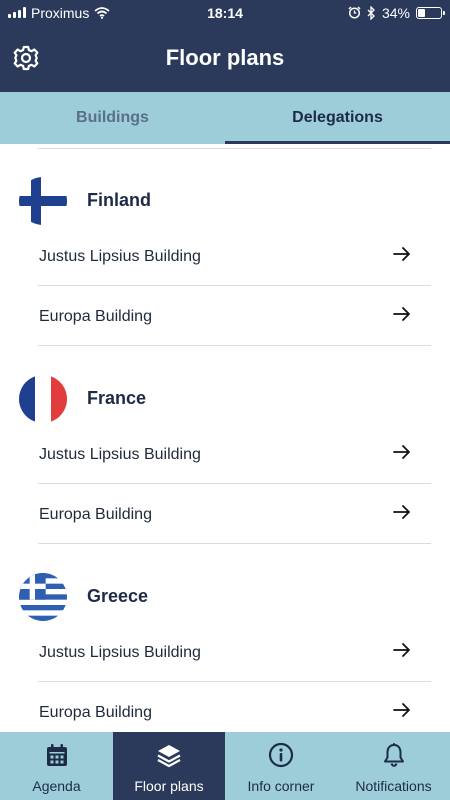  Describe the element at coordinates (112, 118) in the screenshot. I see `tab-buildings: Buildings` at that location.